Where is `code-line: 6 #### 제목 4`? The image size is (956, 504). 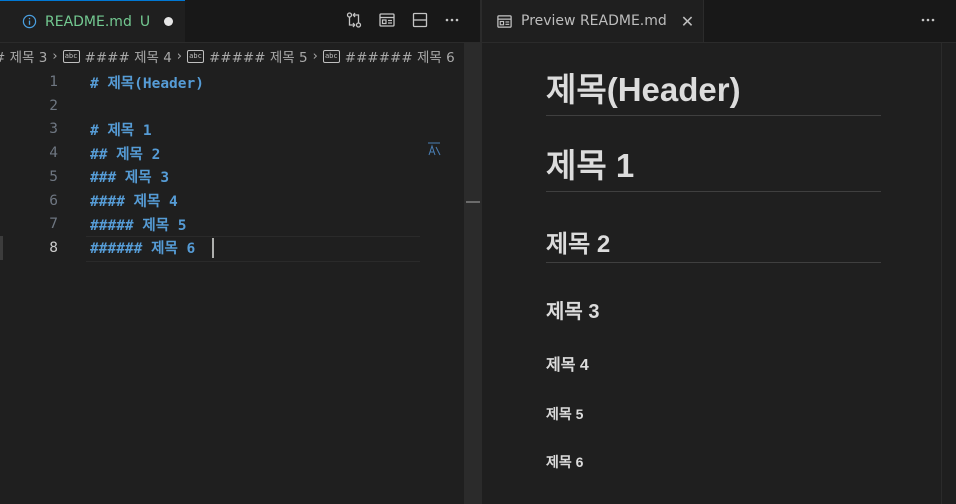
code-line: 6 #### 제목 4 is located at coordinates (230, 201).